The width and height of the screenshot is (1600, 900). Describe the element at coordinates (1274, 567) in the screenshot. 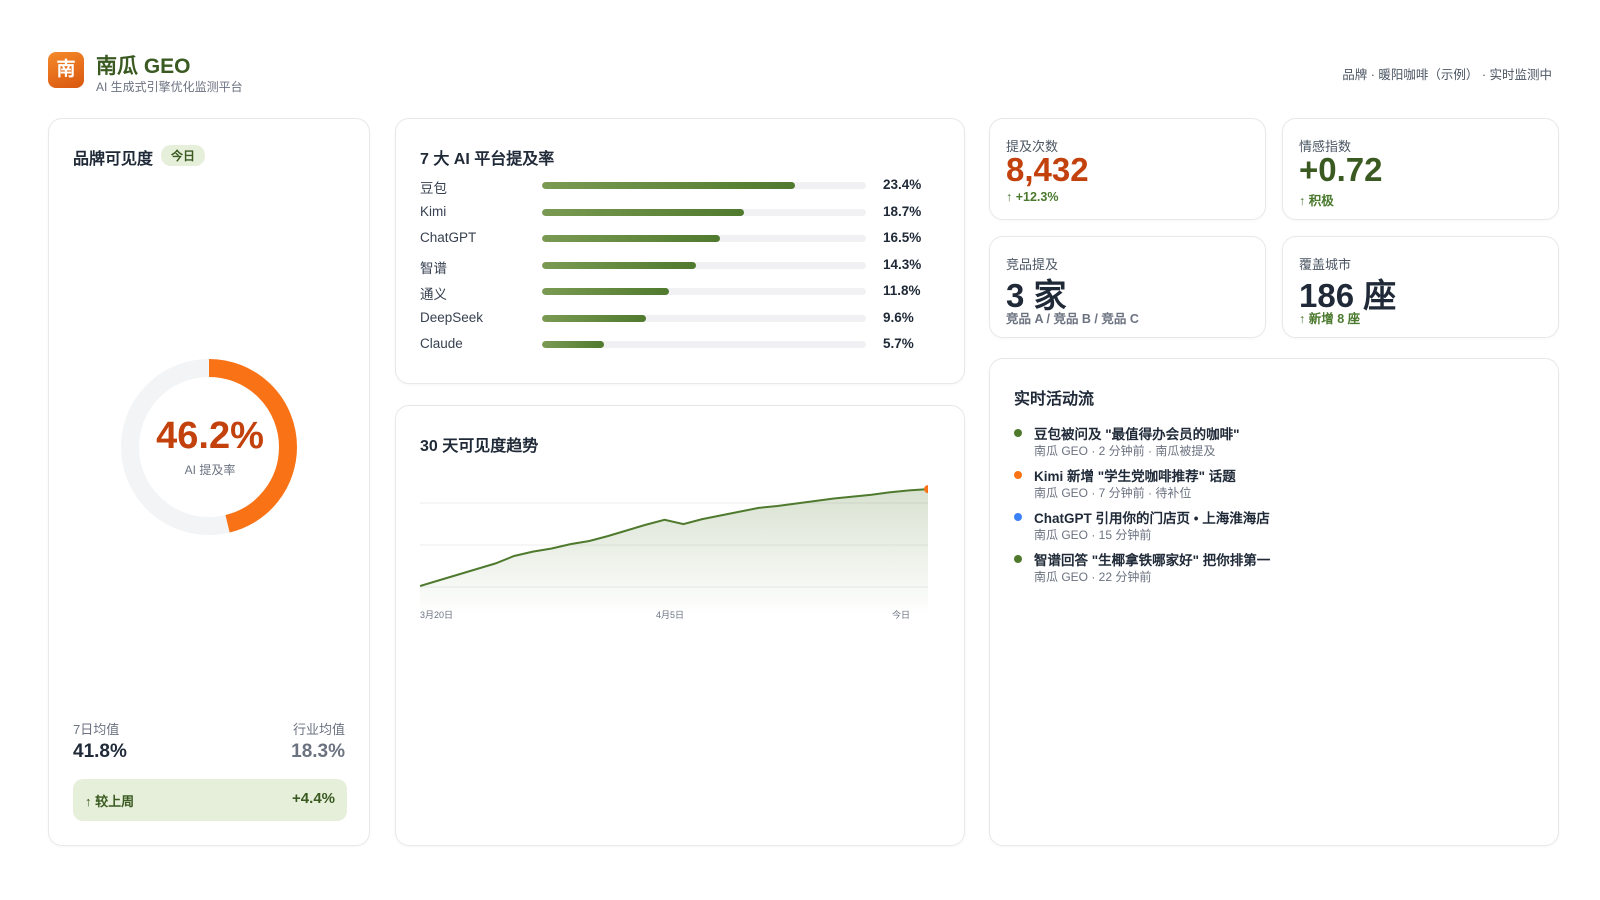

I see `activity-item: 智谱回答 "生椰拿铁哪家好" 把你排第一 南瓜 GEO · 22 分钟前` at that location.